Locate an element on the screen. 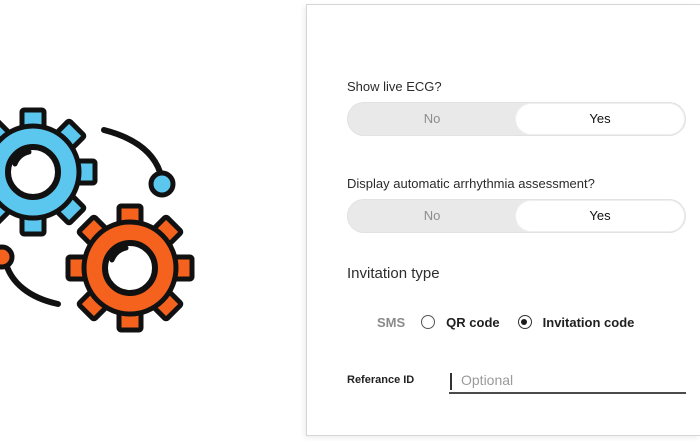  connector-node-blue is located at coordinates (162, 184).